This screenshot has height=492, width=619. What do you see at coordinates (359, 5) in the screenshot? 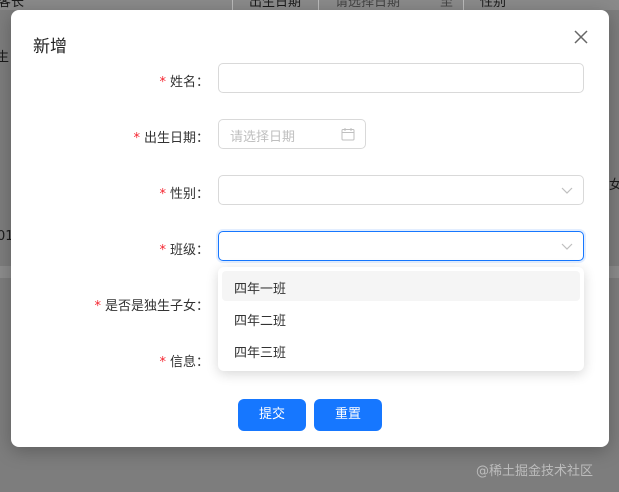
I see `bg-header-cell: 请选择日期` at bounding box center [359, 5].